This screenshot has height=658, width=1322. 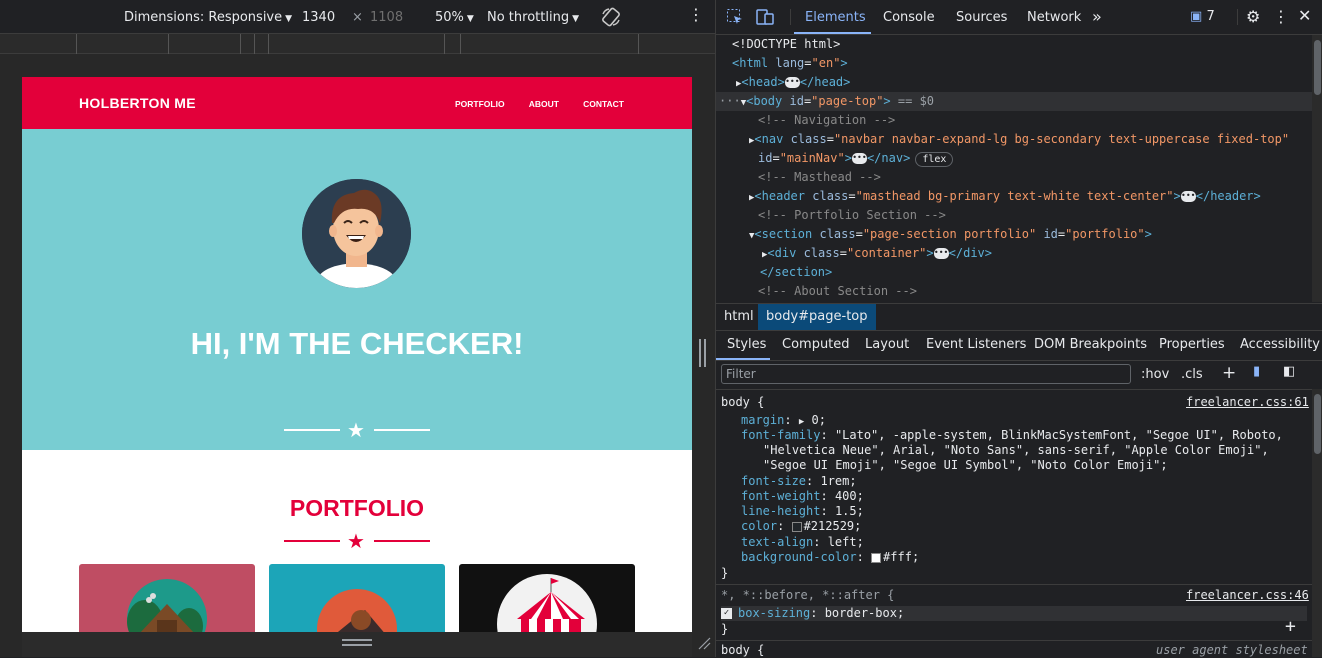 What do you see at coordinates (726, 613) in the screenshot?
I see `checkbox-checked-icon: ✓` at bounding box center [726, 613].